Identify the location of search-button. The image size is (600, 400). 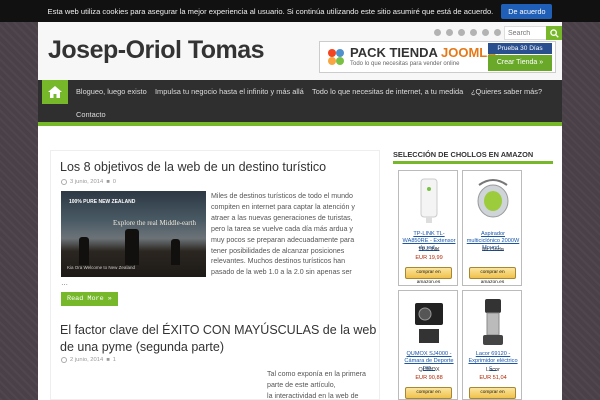
(554, 33).